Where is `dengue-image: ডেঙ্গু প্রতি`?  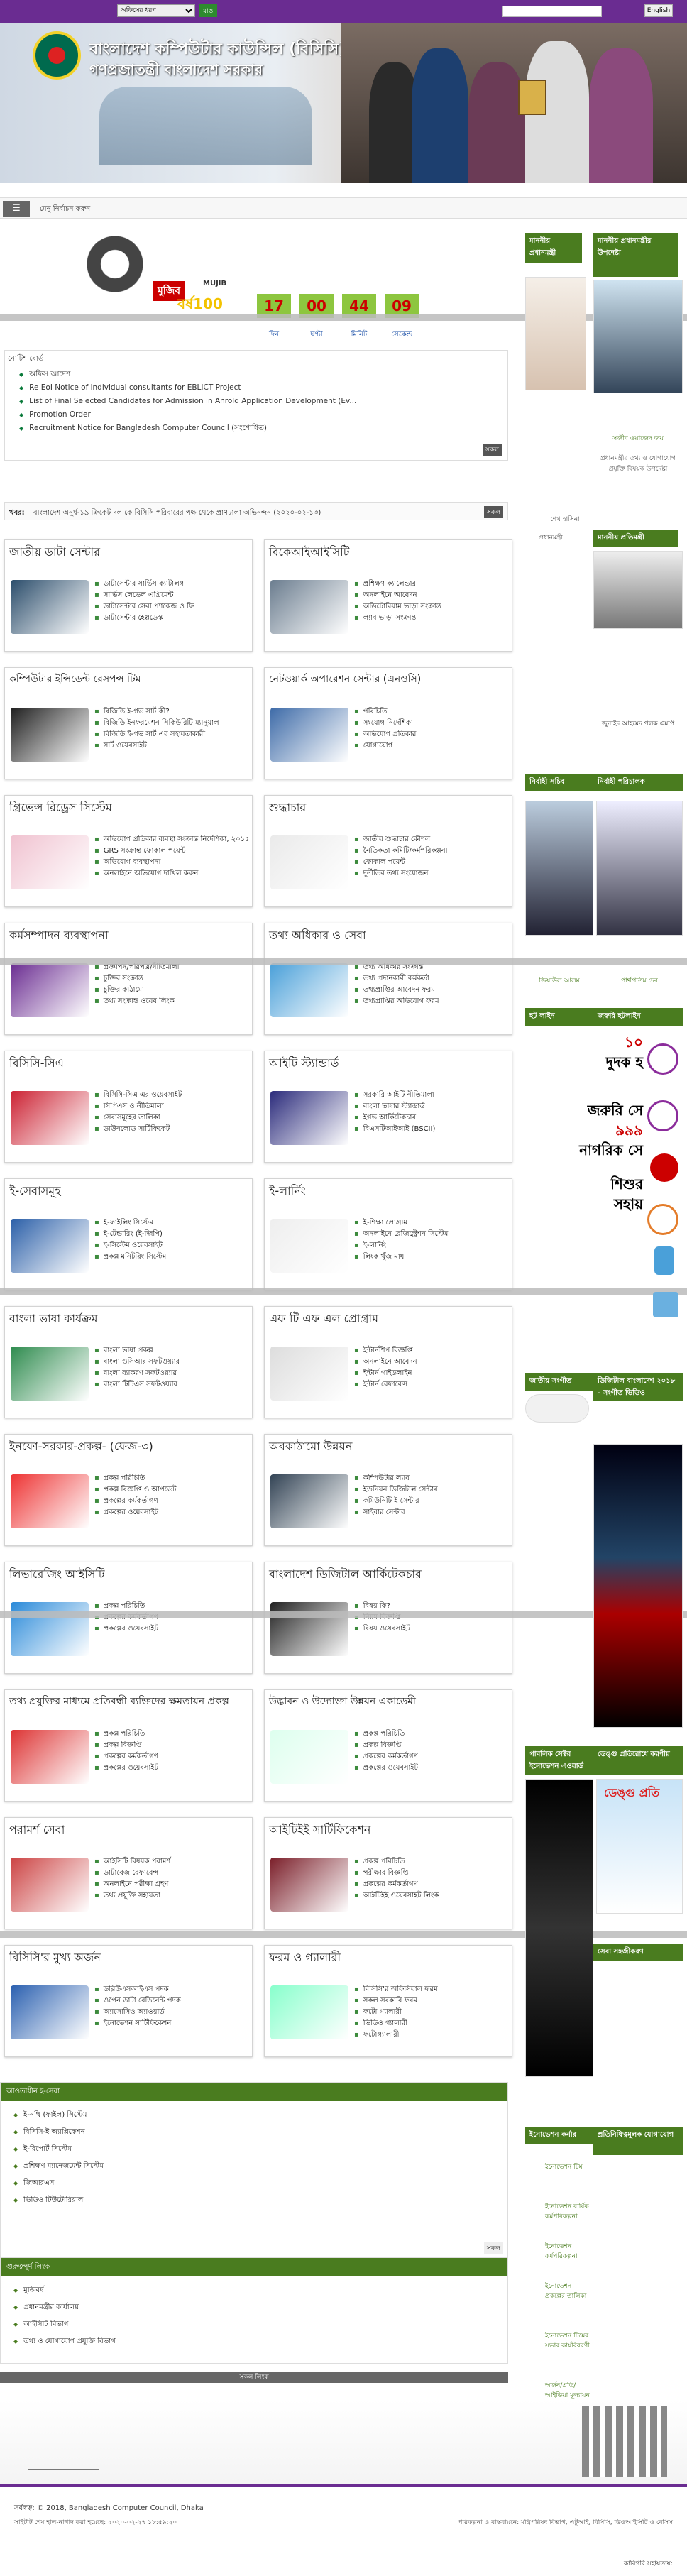
dengue-image: ডেঙ্গু প্রতি is located at coordinates (639, 1846).